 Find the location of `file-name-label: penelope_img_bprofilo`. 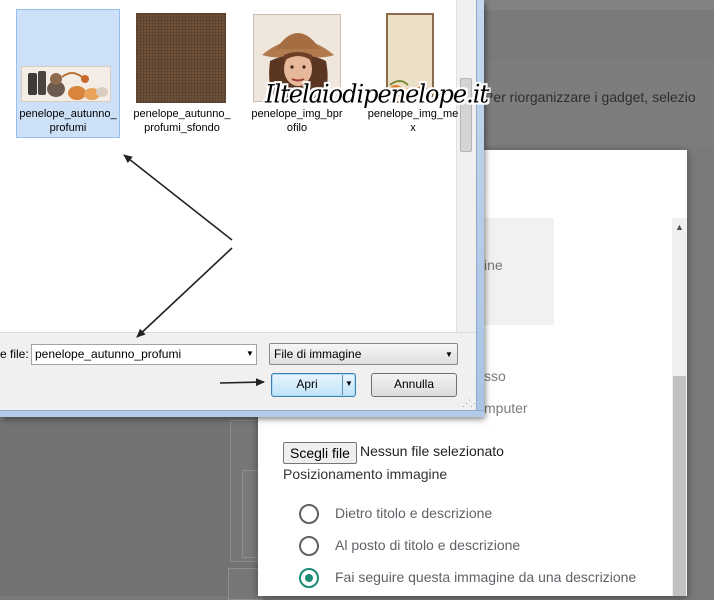

file-name-label: penelope_img_bprofilo is located at coordinates (297, 121).